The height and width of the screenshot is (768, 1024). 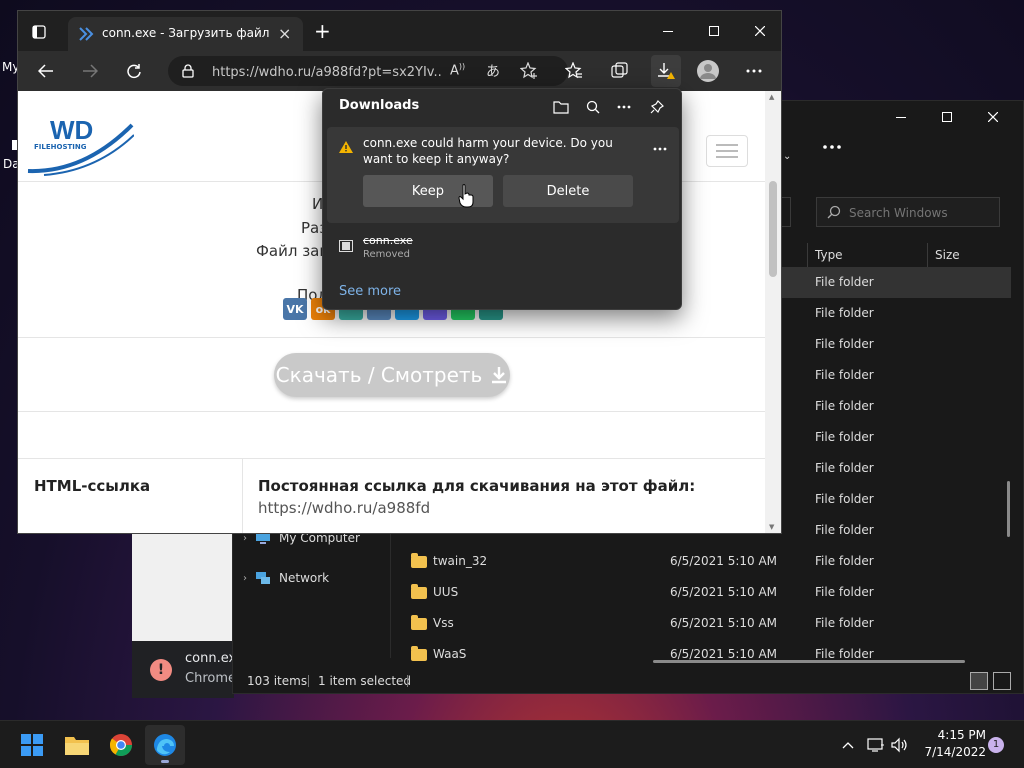 What do you see at coordinates (848, 745) in the screenshot?
I see `chevron-up-icon` at bounding box center [848, 745].